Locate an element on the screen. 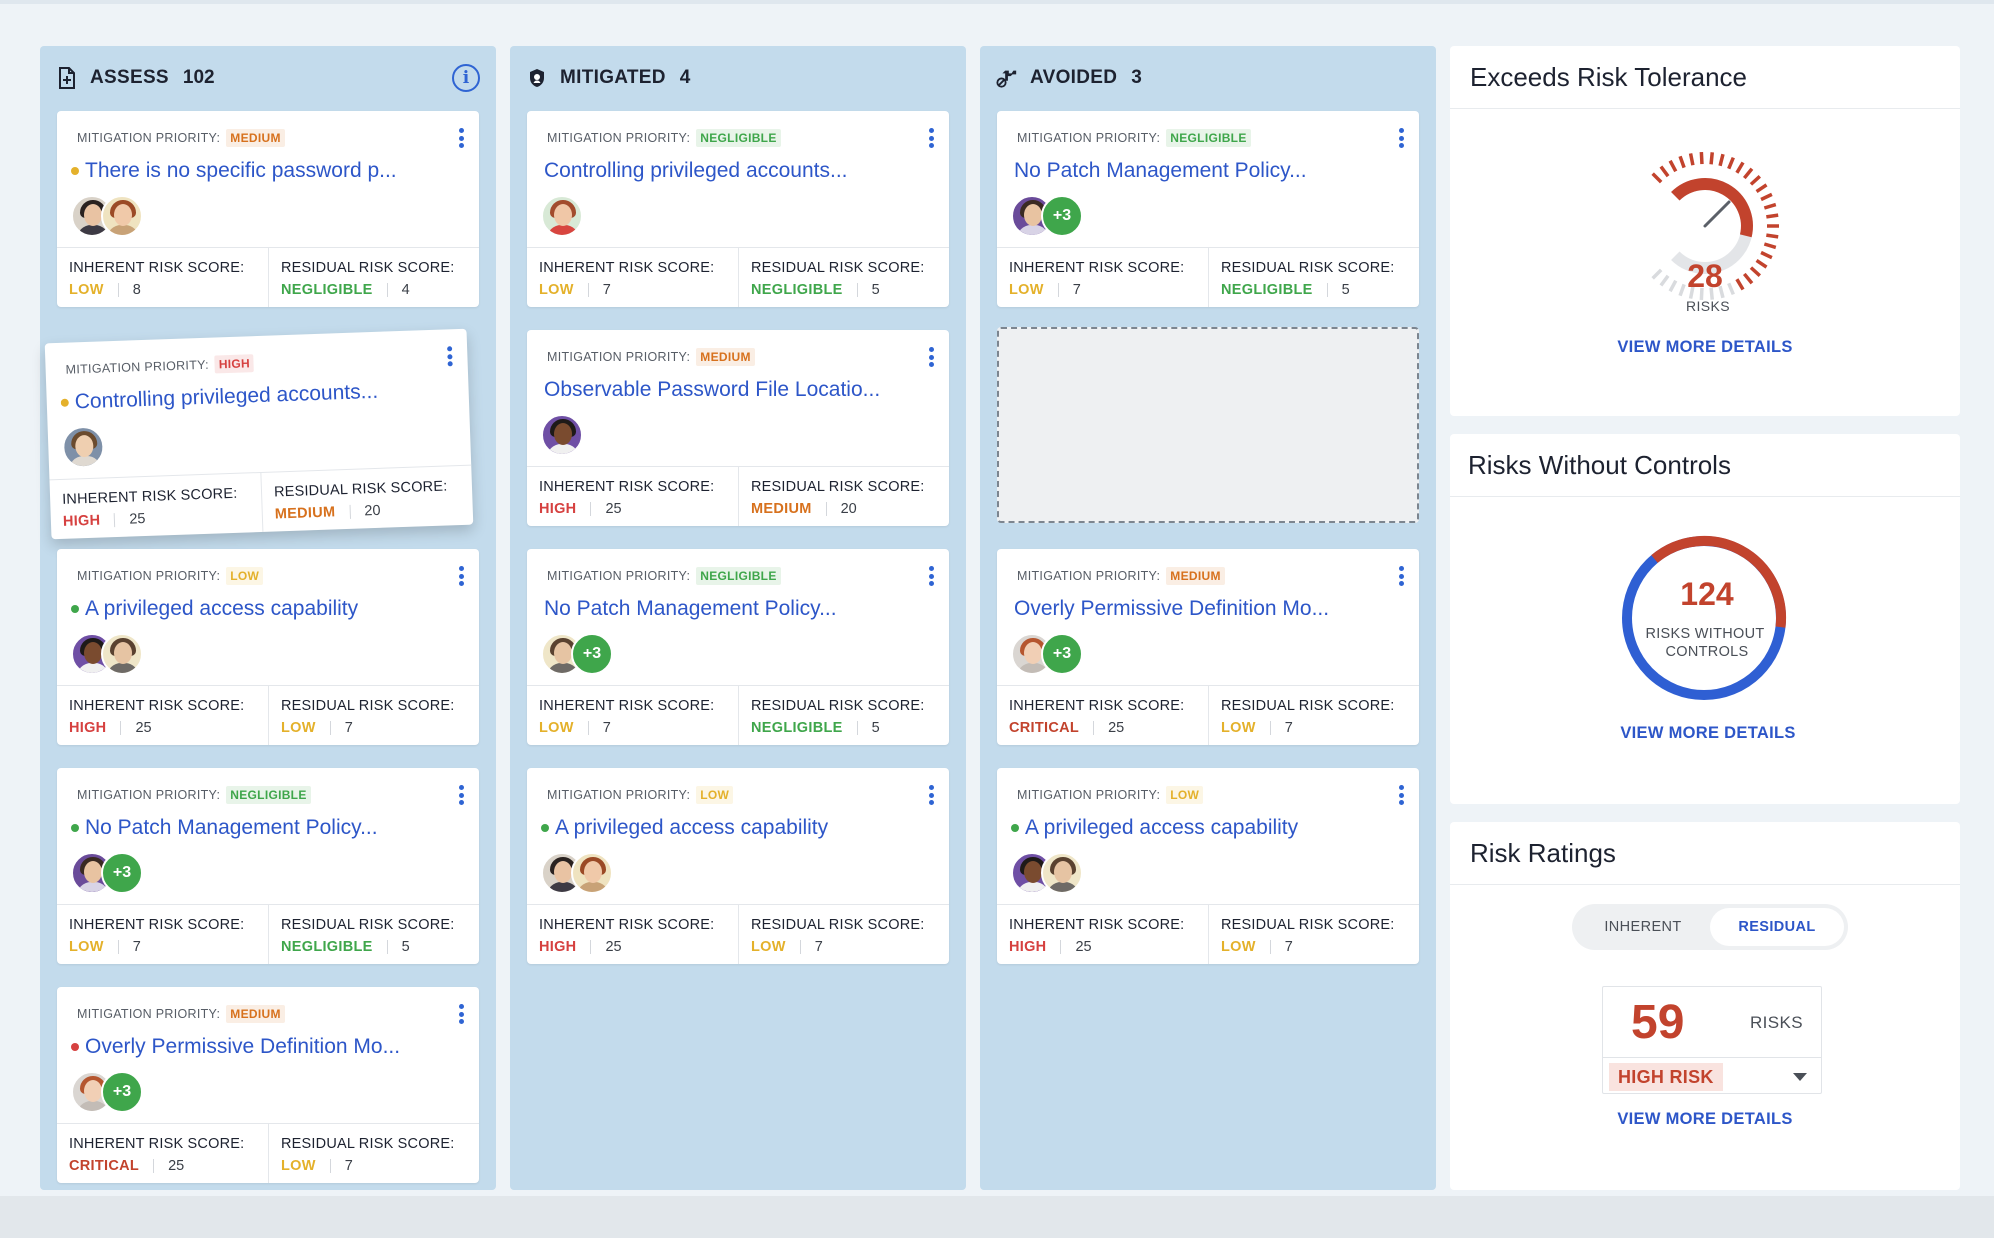 Image resolution: width=1994 pixels, height=1238 pixels. column-count: 4 is located at coordinates (685, 77).